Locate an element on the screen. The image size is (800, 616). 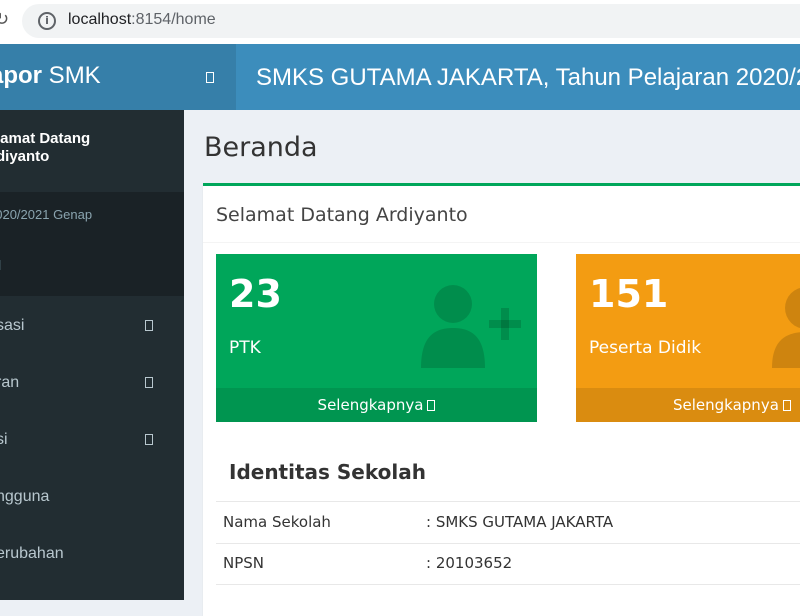
bars-icon is located at coordinates (210, 77).